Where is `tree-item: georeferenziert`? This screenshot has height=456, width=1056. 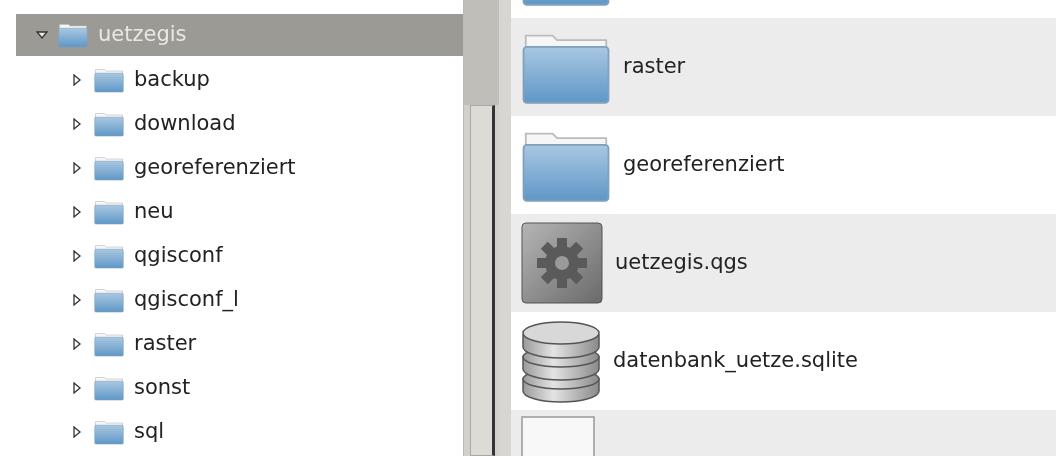
tree-item: georeferenziert is located at coordinates (231, 168).